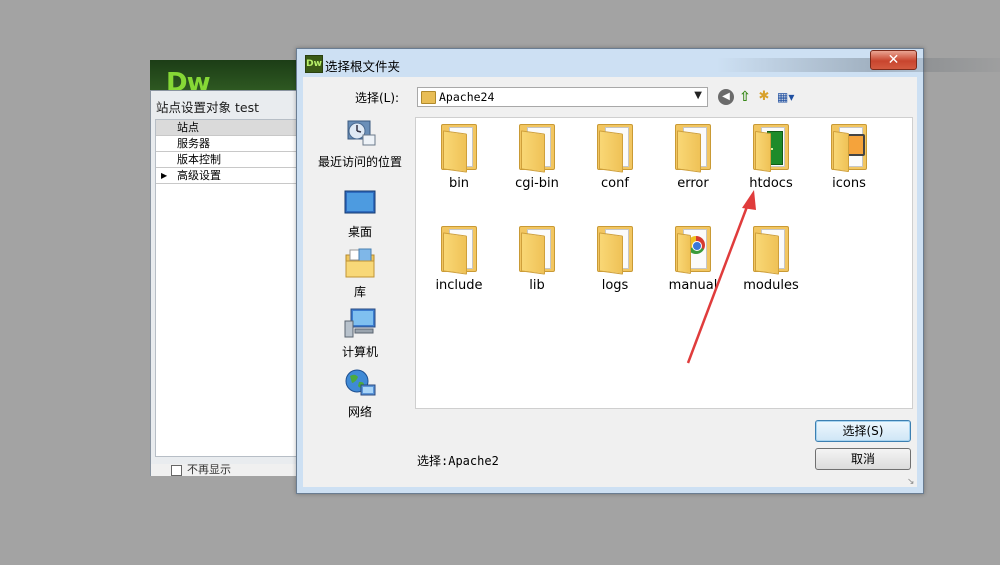 This screenshot has width=1000, height=565. I want to click on place-label: 桌面, so click(359, 232).